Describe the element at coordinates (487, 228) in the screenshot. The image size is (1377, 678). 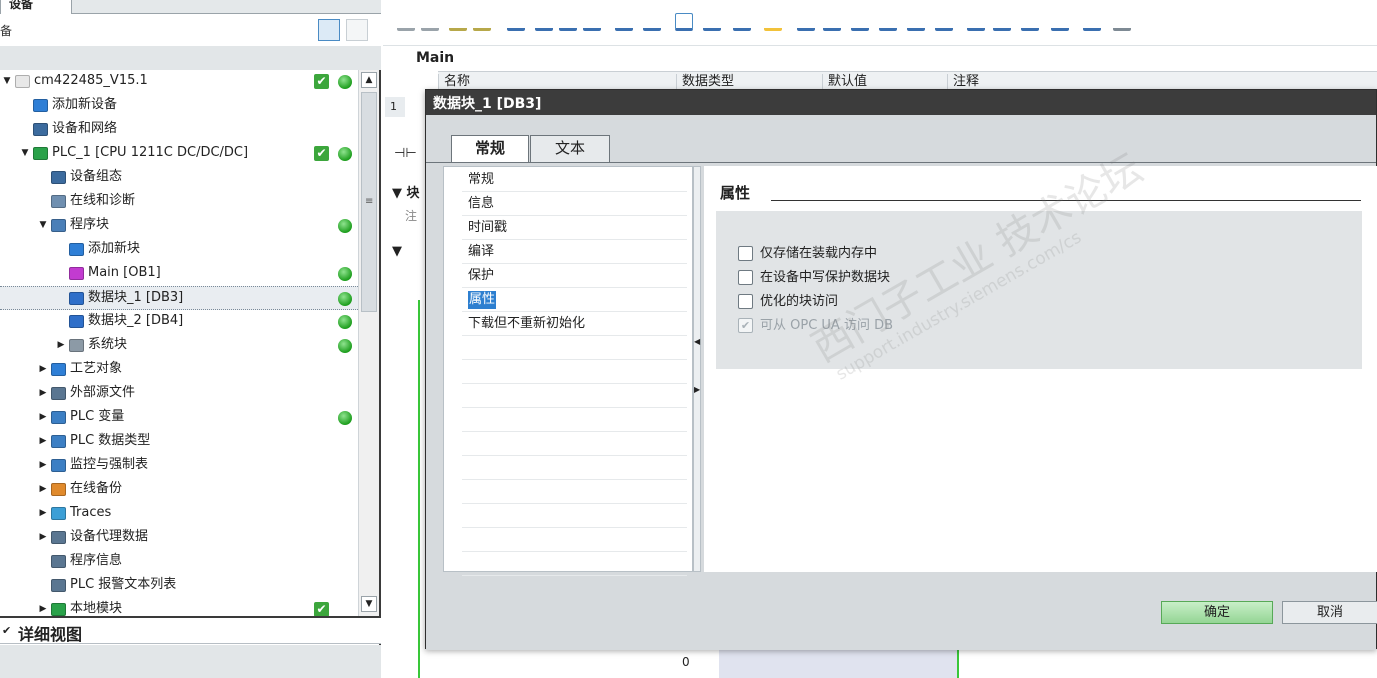
I see `nav-item: 时间戳` at that location.